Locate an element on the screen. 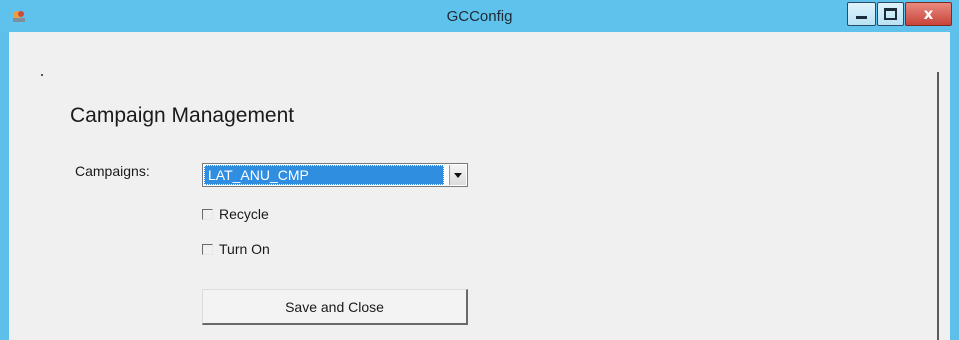 This screenshot has height=340, width=959. turn-on-option: Turn On is located at coordinates (236, 249).